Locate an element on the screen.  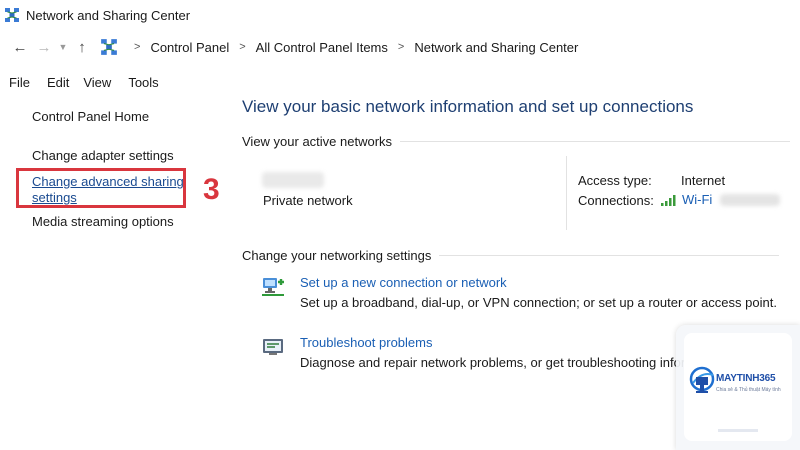
menu-bar: File Edit View Tools is located at coordinates (88, 82).